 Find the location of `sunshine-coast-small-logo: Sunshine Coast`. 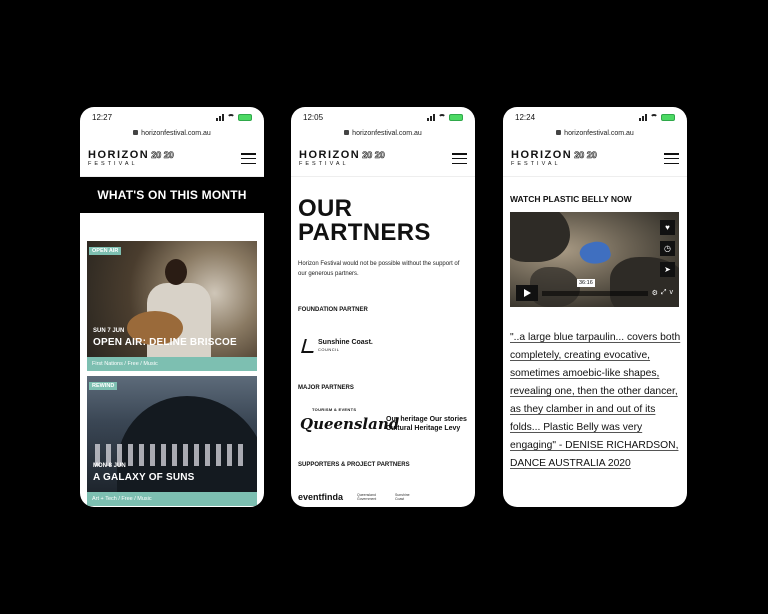

sunshine-coast-small-logo: Sunshine Coast is located at coordinates (407, 497).